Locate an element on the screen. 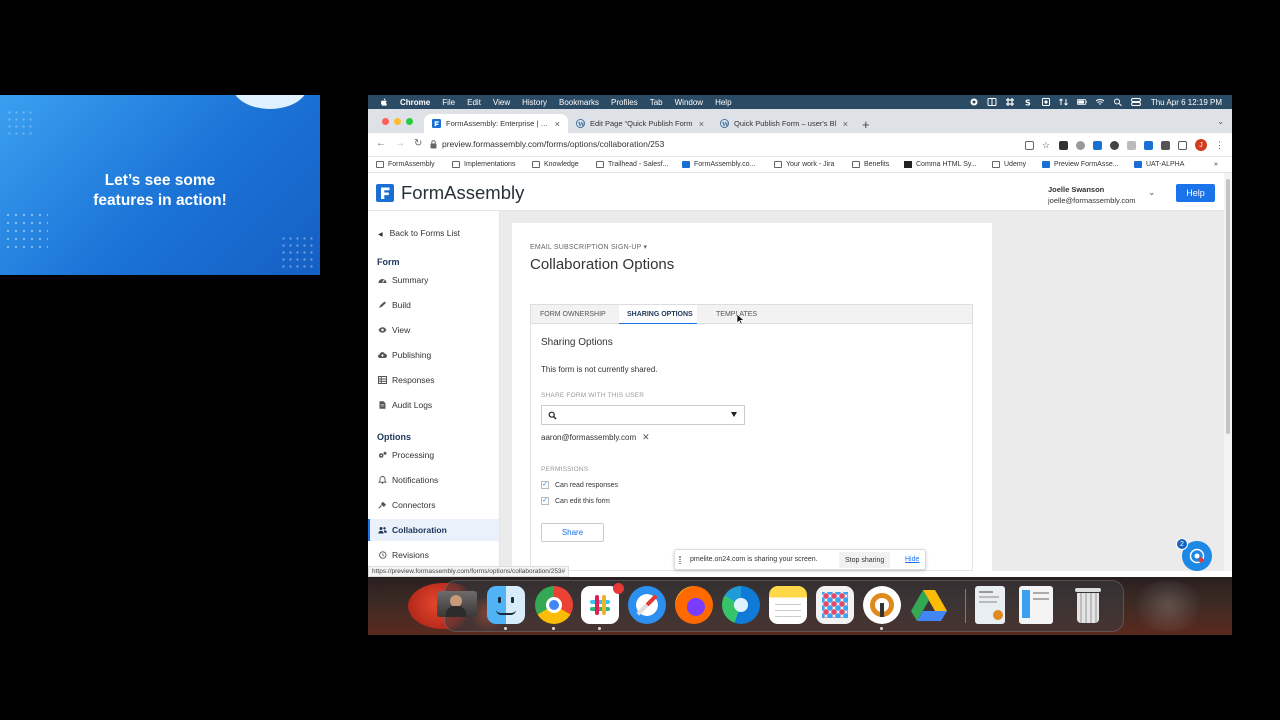 Image resolution: width=1280 pixels, height=720 pixels. vpn-icon is located at coordinates (882, 605).